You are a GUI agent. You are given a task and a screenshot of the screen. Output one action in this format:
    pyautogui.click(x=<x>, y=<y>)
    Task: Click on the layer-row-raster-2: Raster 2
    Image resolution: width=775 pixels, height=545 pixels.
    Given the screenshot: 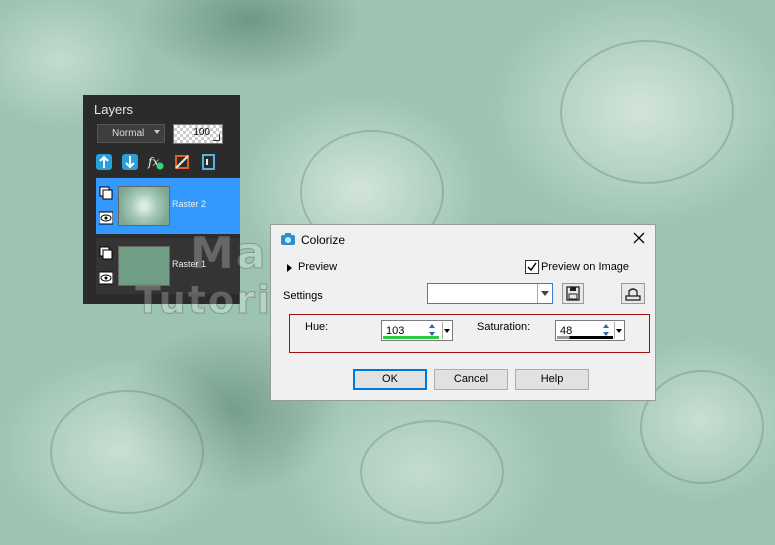 What is the action you would take?
    pyautogui.click(x=168, y=206)
    